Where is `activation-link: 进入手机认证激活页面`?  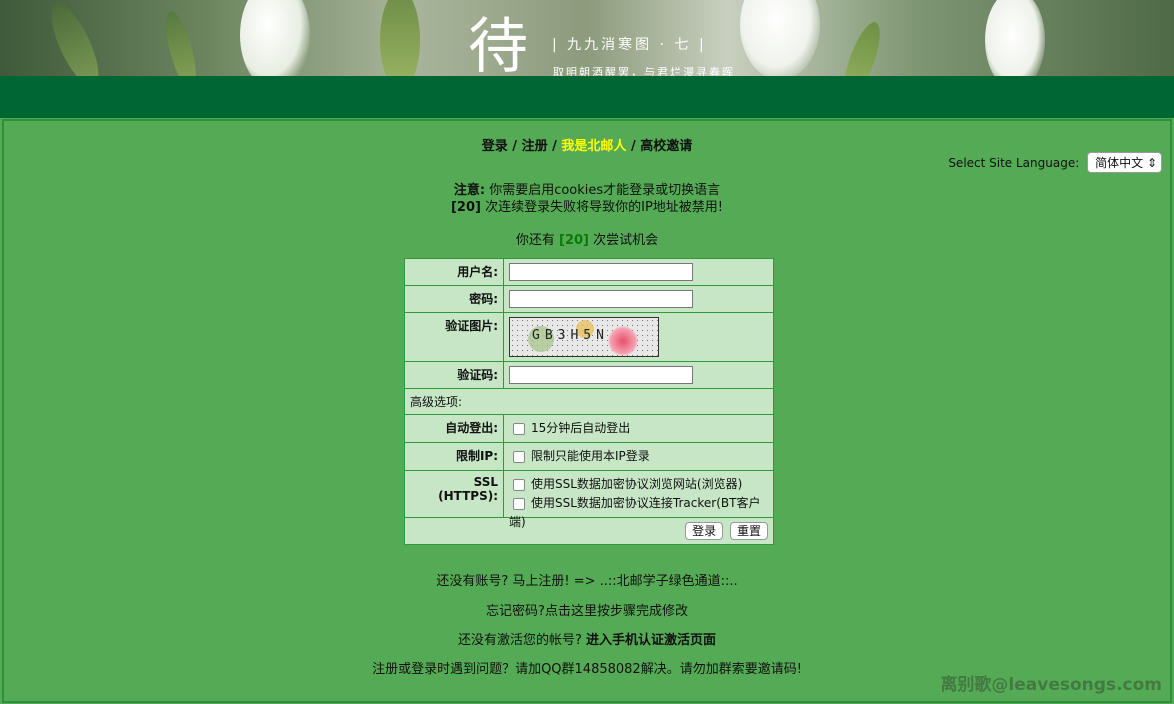 activation-link: 进入手机认证激活页面 is located at coordinates (651, 640).